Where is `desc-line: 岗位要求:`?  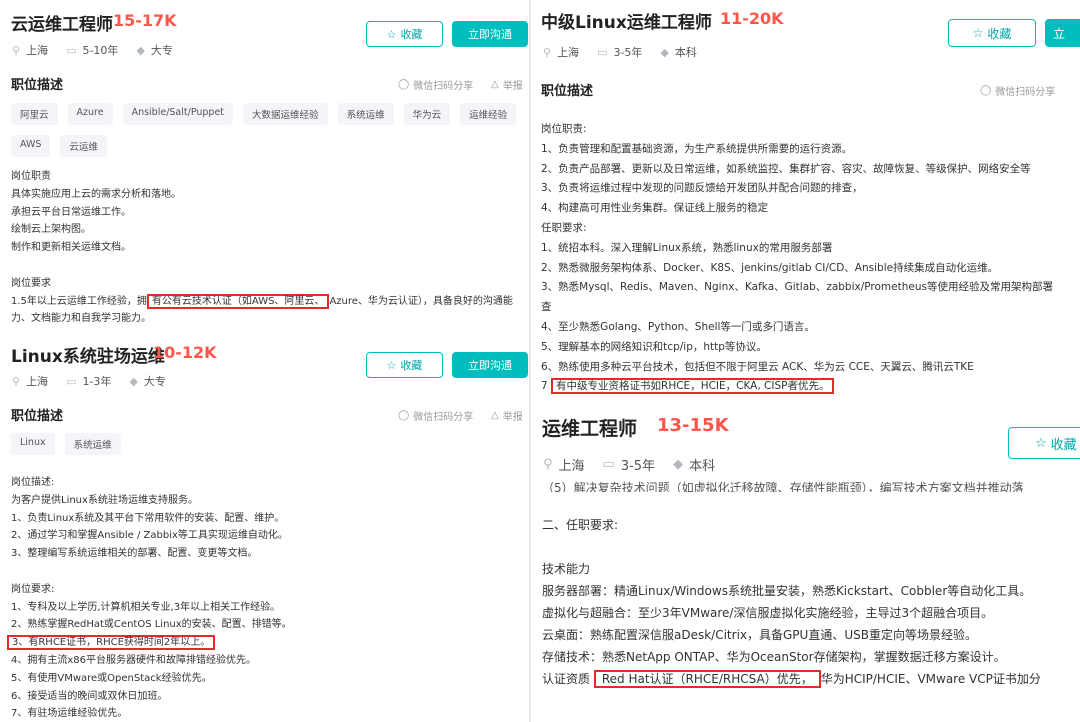
desc-line: 岗位要求: is located at coordinates (33, 589).